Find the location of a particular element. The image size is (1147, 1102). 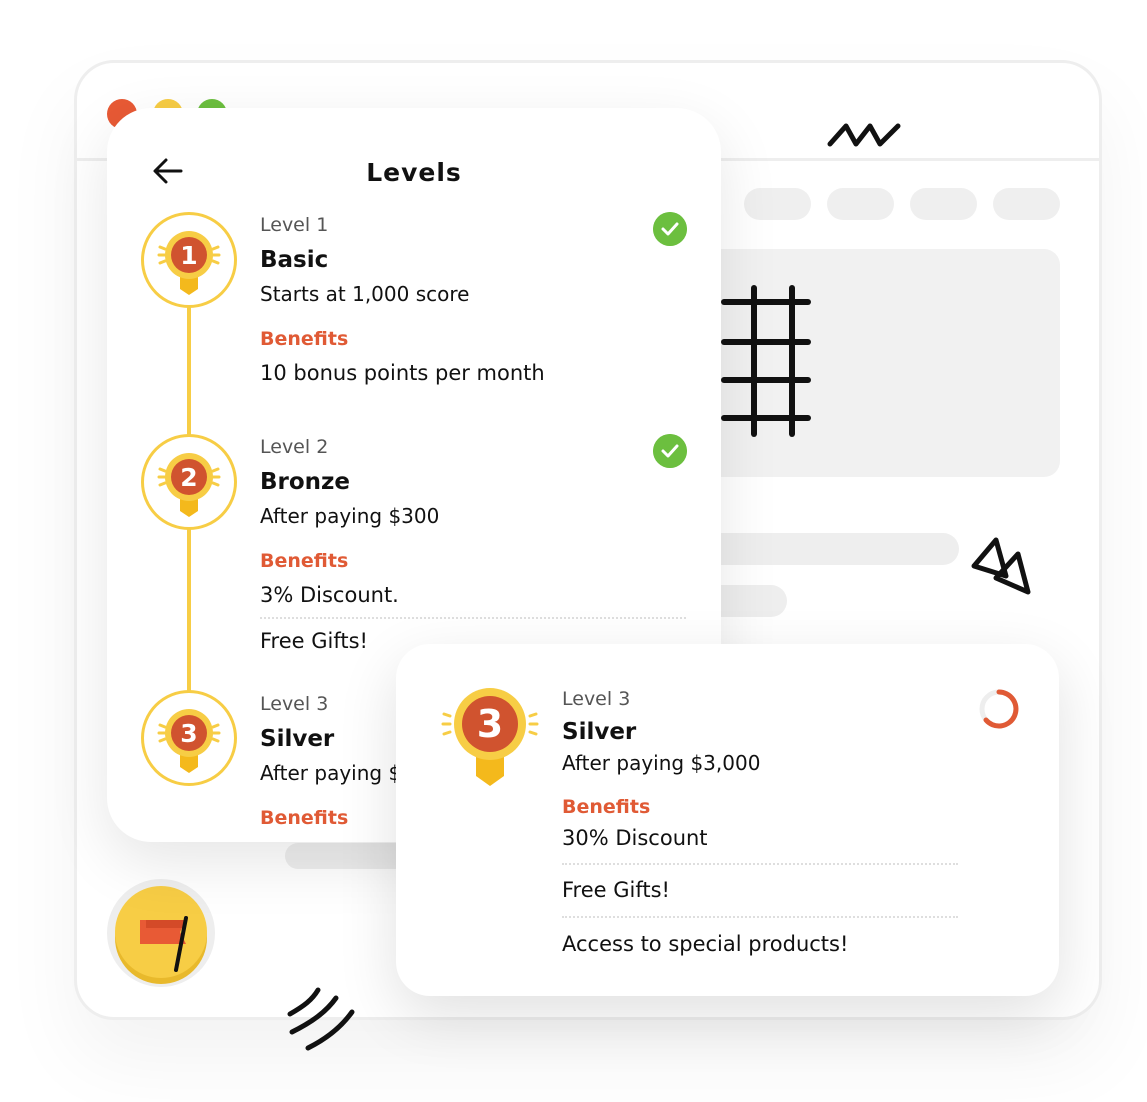

level-label: Level 2 is located at coordinates (294, 447).